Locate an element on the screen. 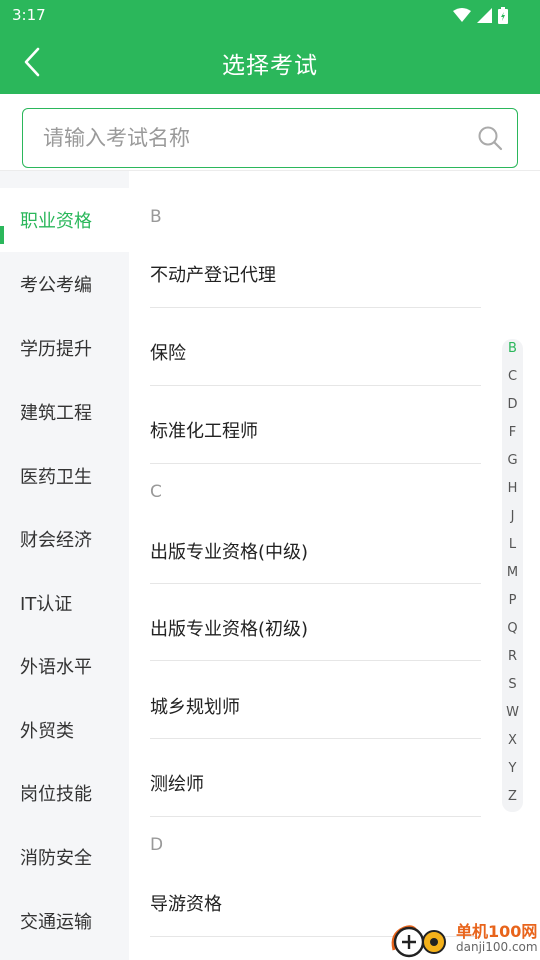 The image size is (540, 960). sidebar-item-jiaotong: 交通运输 is located at coordinates (64, 921).